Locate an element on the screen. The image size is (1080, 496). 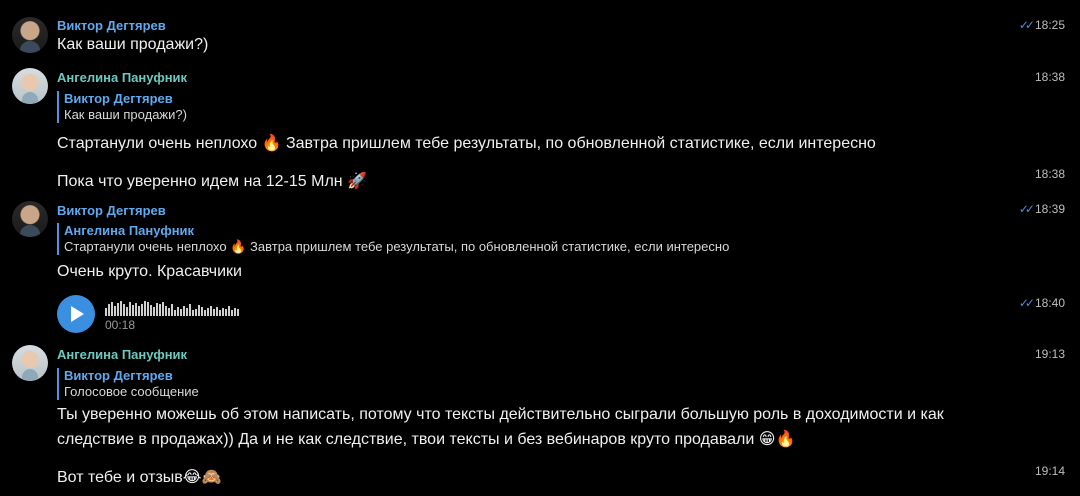
reply-name: Ангелина Пануфник is located at coordinates (129, 230).